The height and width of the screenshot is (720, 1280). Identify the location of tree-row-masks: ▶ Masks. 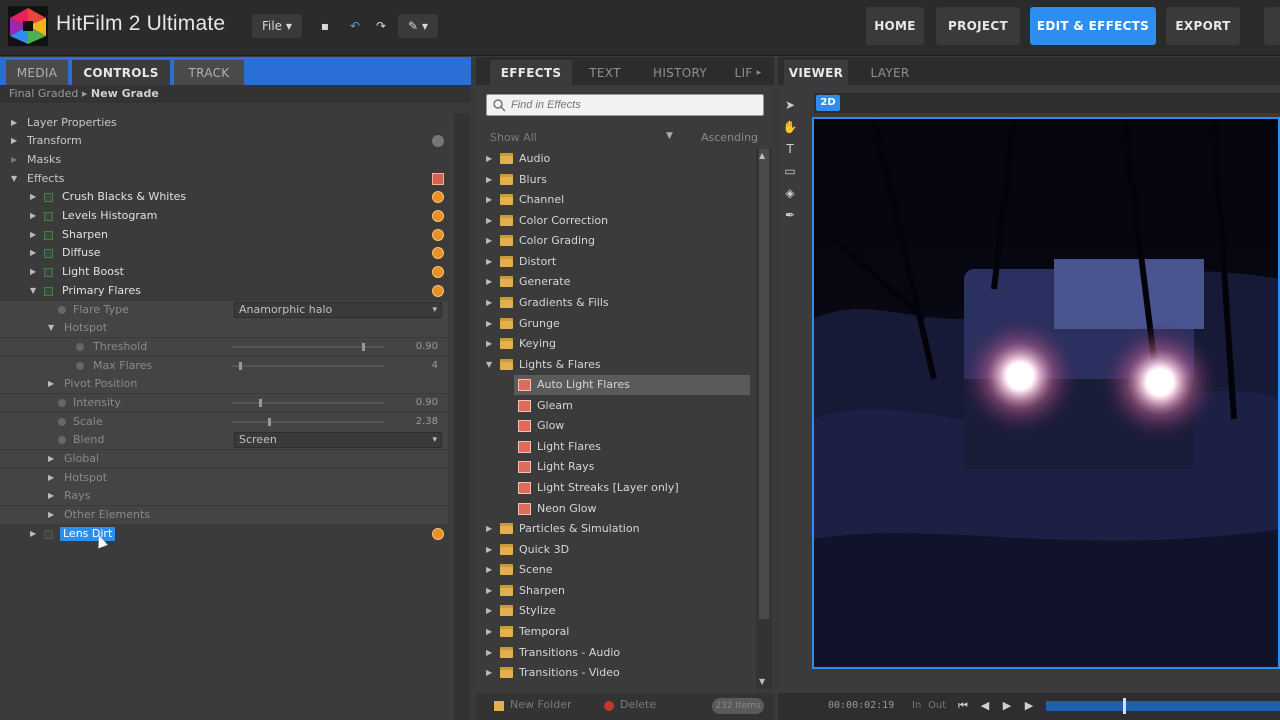
(224, 160).